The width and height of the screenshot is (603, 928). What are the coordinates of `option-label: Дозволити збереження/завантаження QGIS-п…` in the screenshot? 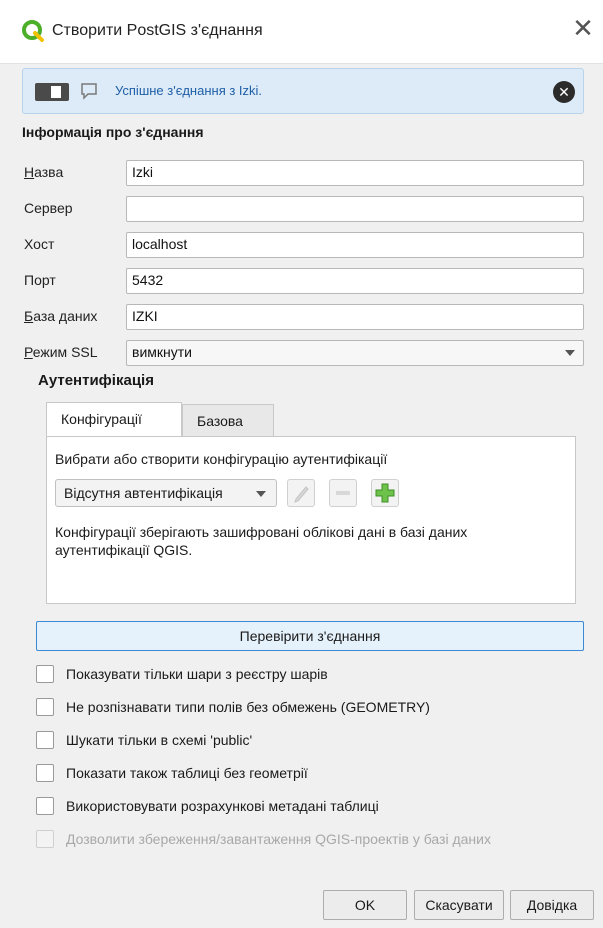 It's located at (278, 839).